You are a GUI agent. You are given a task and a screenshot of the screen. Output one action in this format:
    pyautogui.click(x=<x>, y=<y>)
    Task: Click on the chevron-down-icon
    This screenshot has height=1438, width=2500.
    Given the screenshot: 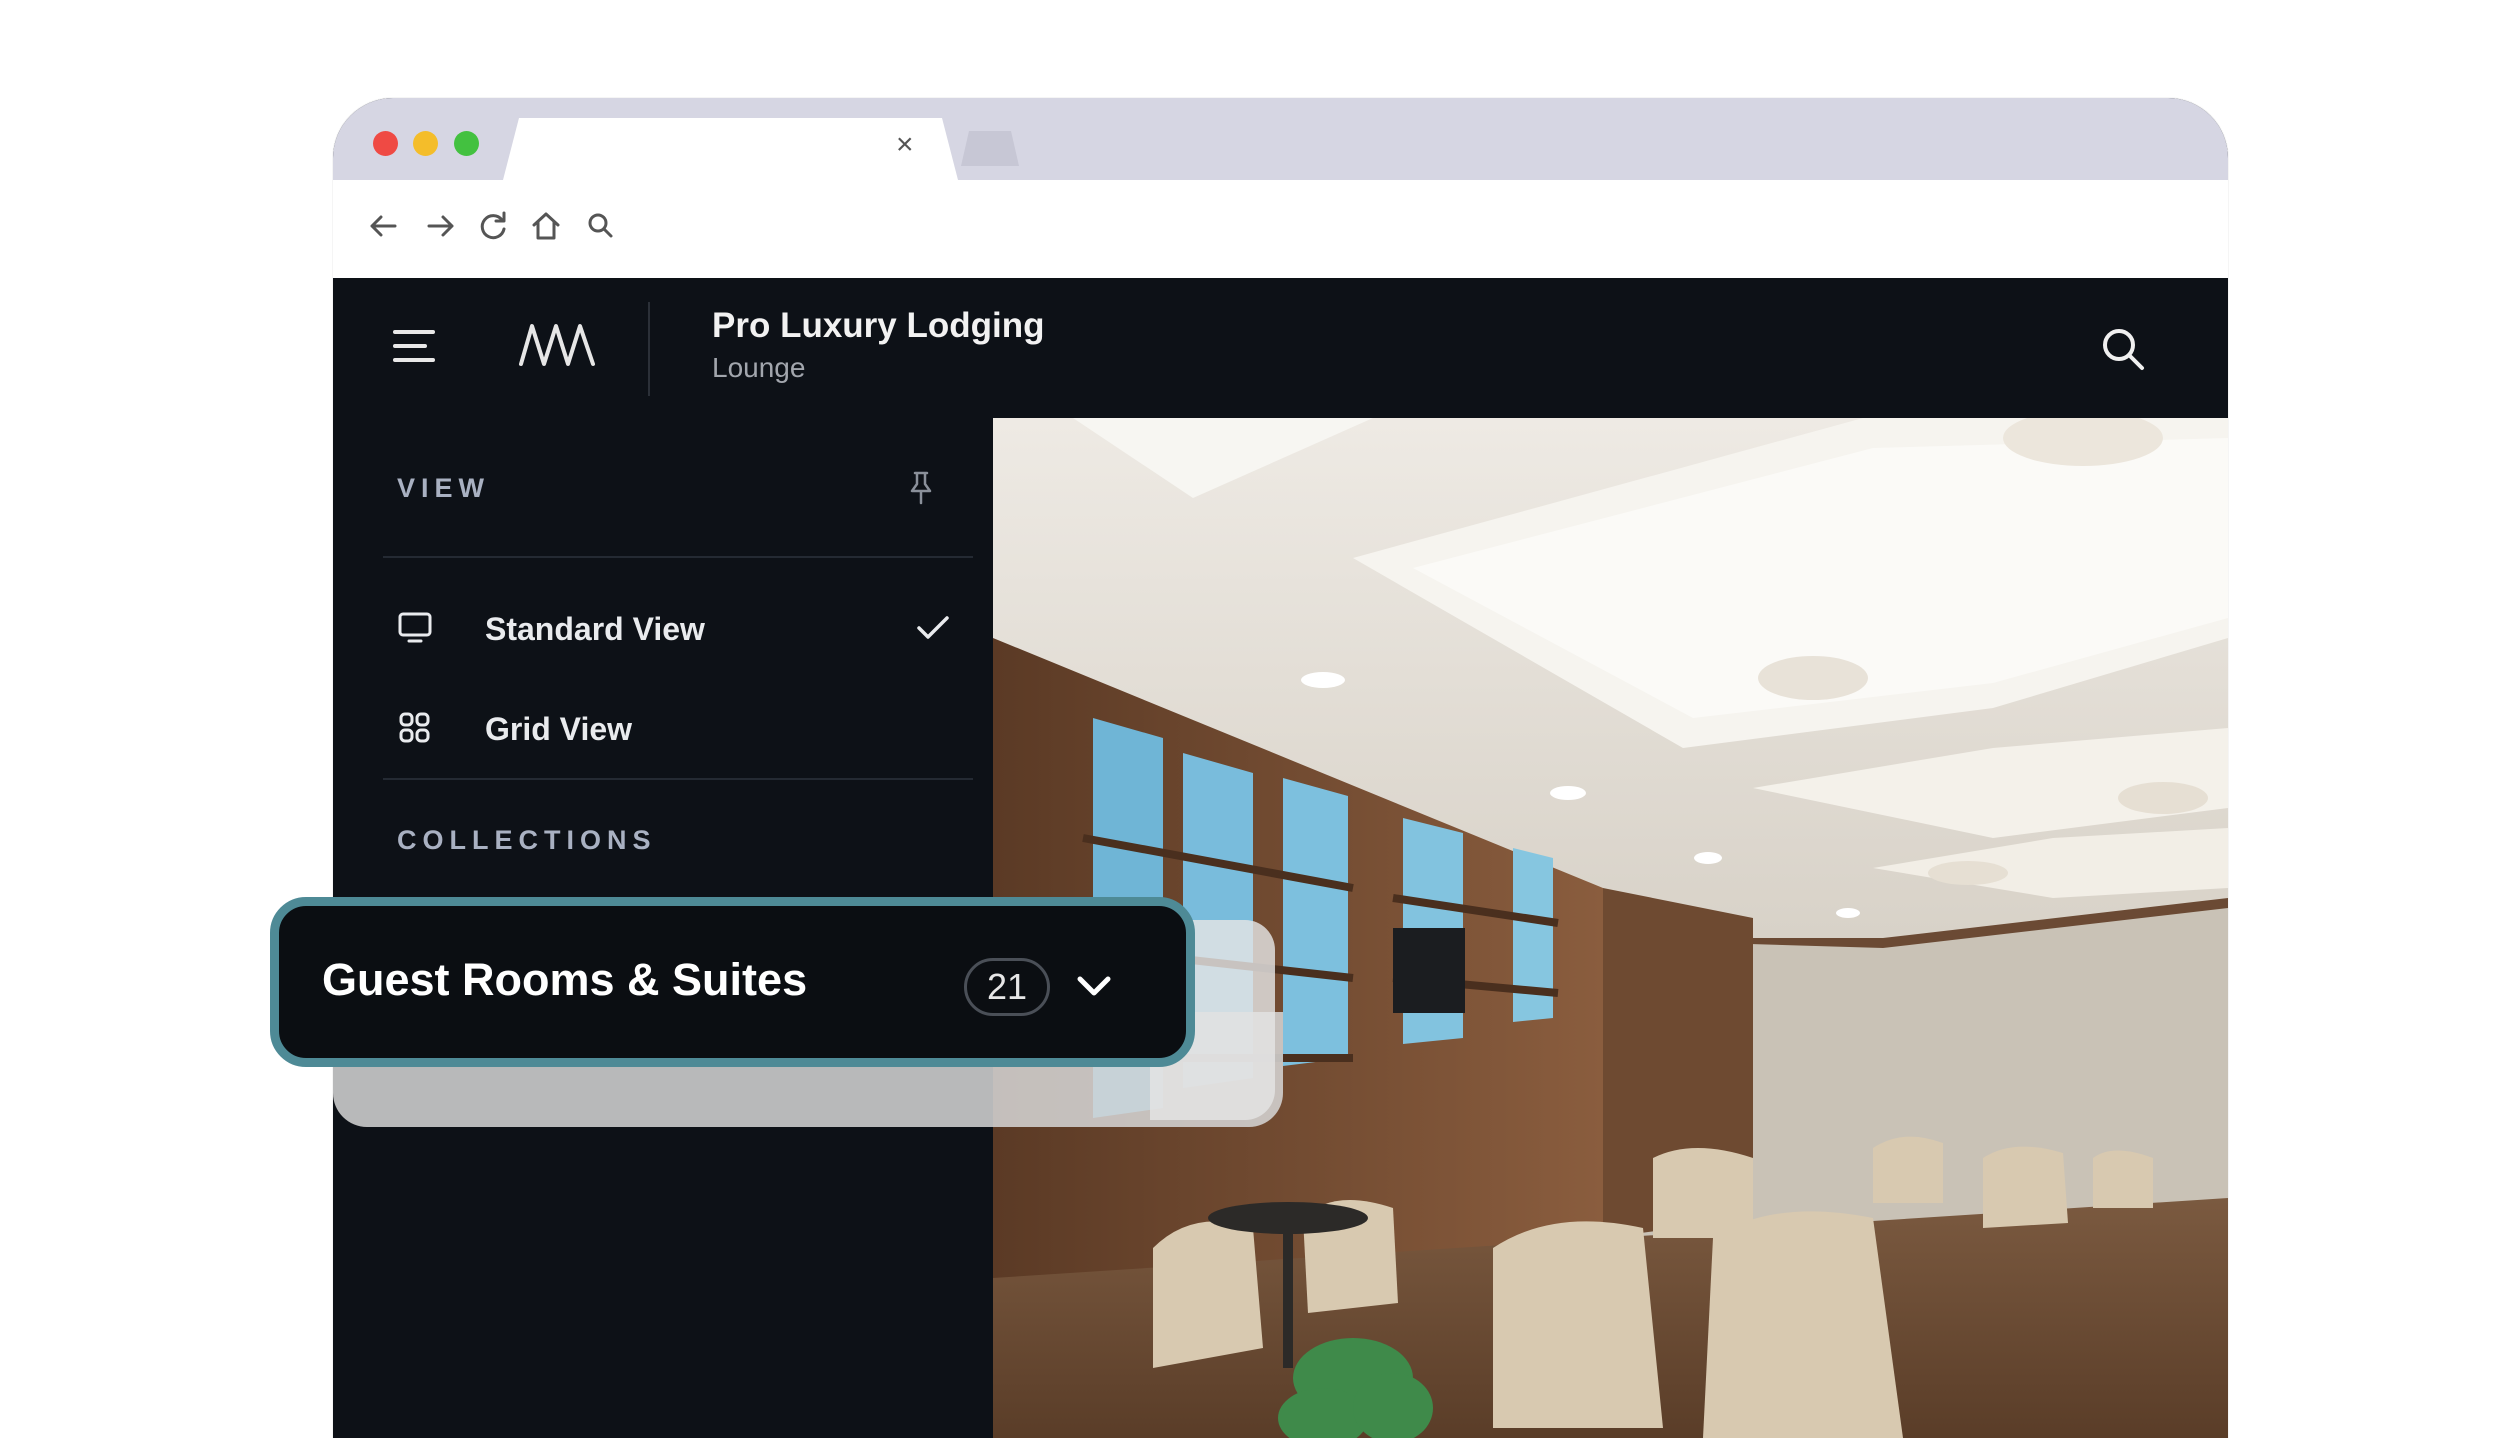 What is the action you would take?
    pyautogui.click(x=1094, y=986)
    